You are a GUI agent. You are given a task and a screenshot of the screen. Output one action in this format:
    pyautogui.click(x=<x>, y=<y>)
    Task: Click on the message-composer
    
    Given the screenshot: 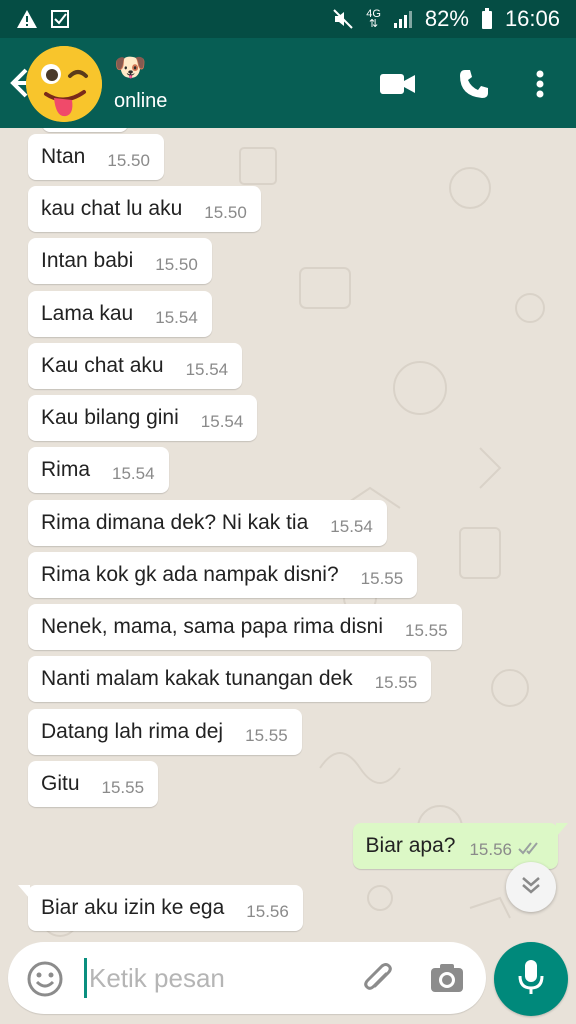 What is the action you would take?
    pyautogui.click(x=288, y=981)
    